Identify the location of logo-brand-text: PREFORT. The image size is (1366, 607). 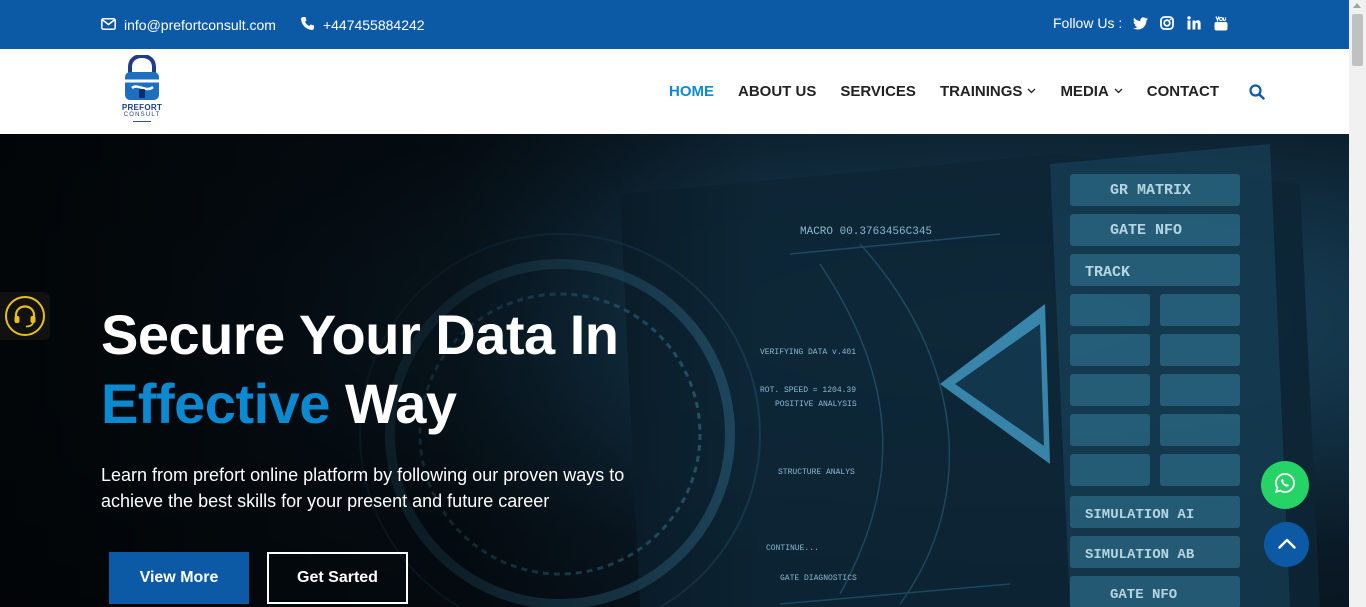
(142, 107).